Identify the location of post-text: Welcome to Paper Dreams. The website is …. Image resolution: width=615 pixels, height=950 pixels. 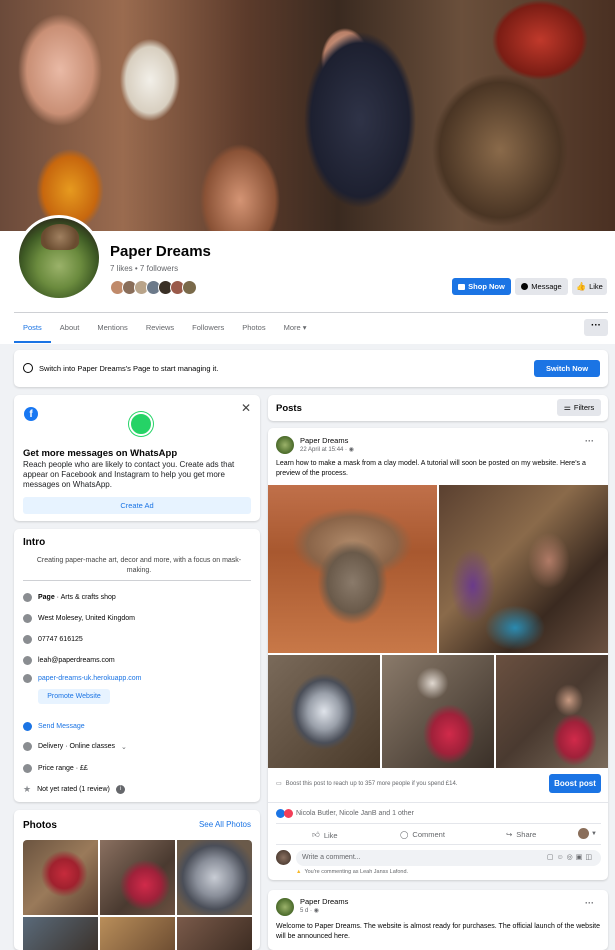
(438, 931).